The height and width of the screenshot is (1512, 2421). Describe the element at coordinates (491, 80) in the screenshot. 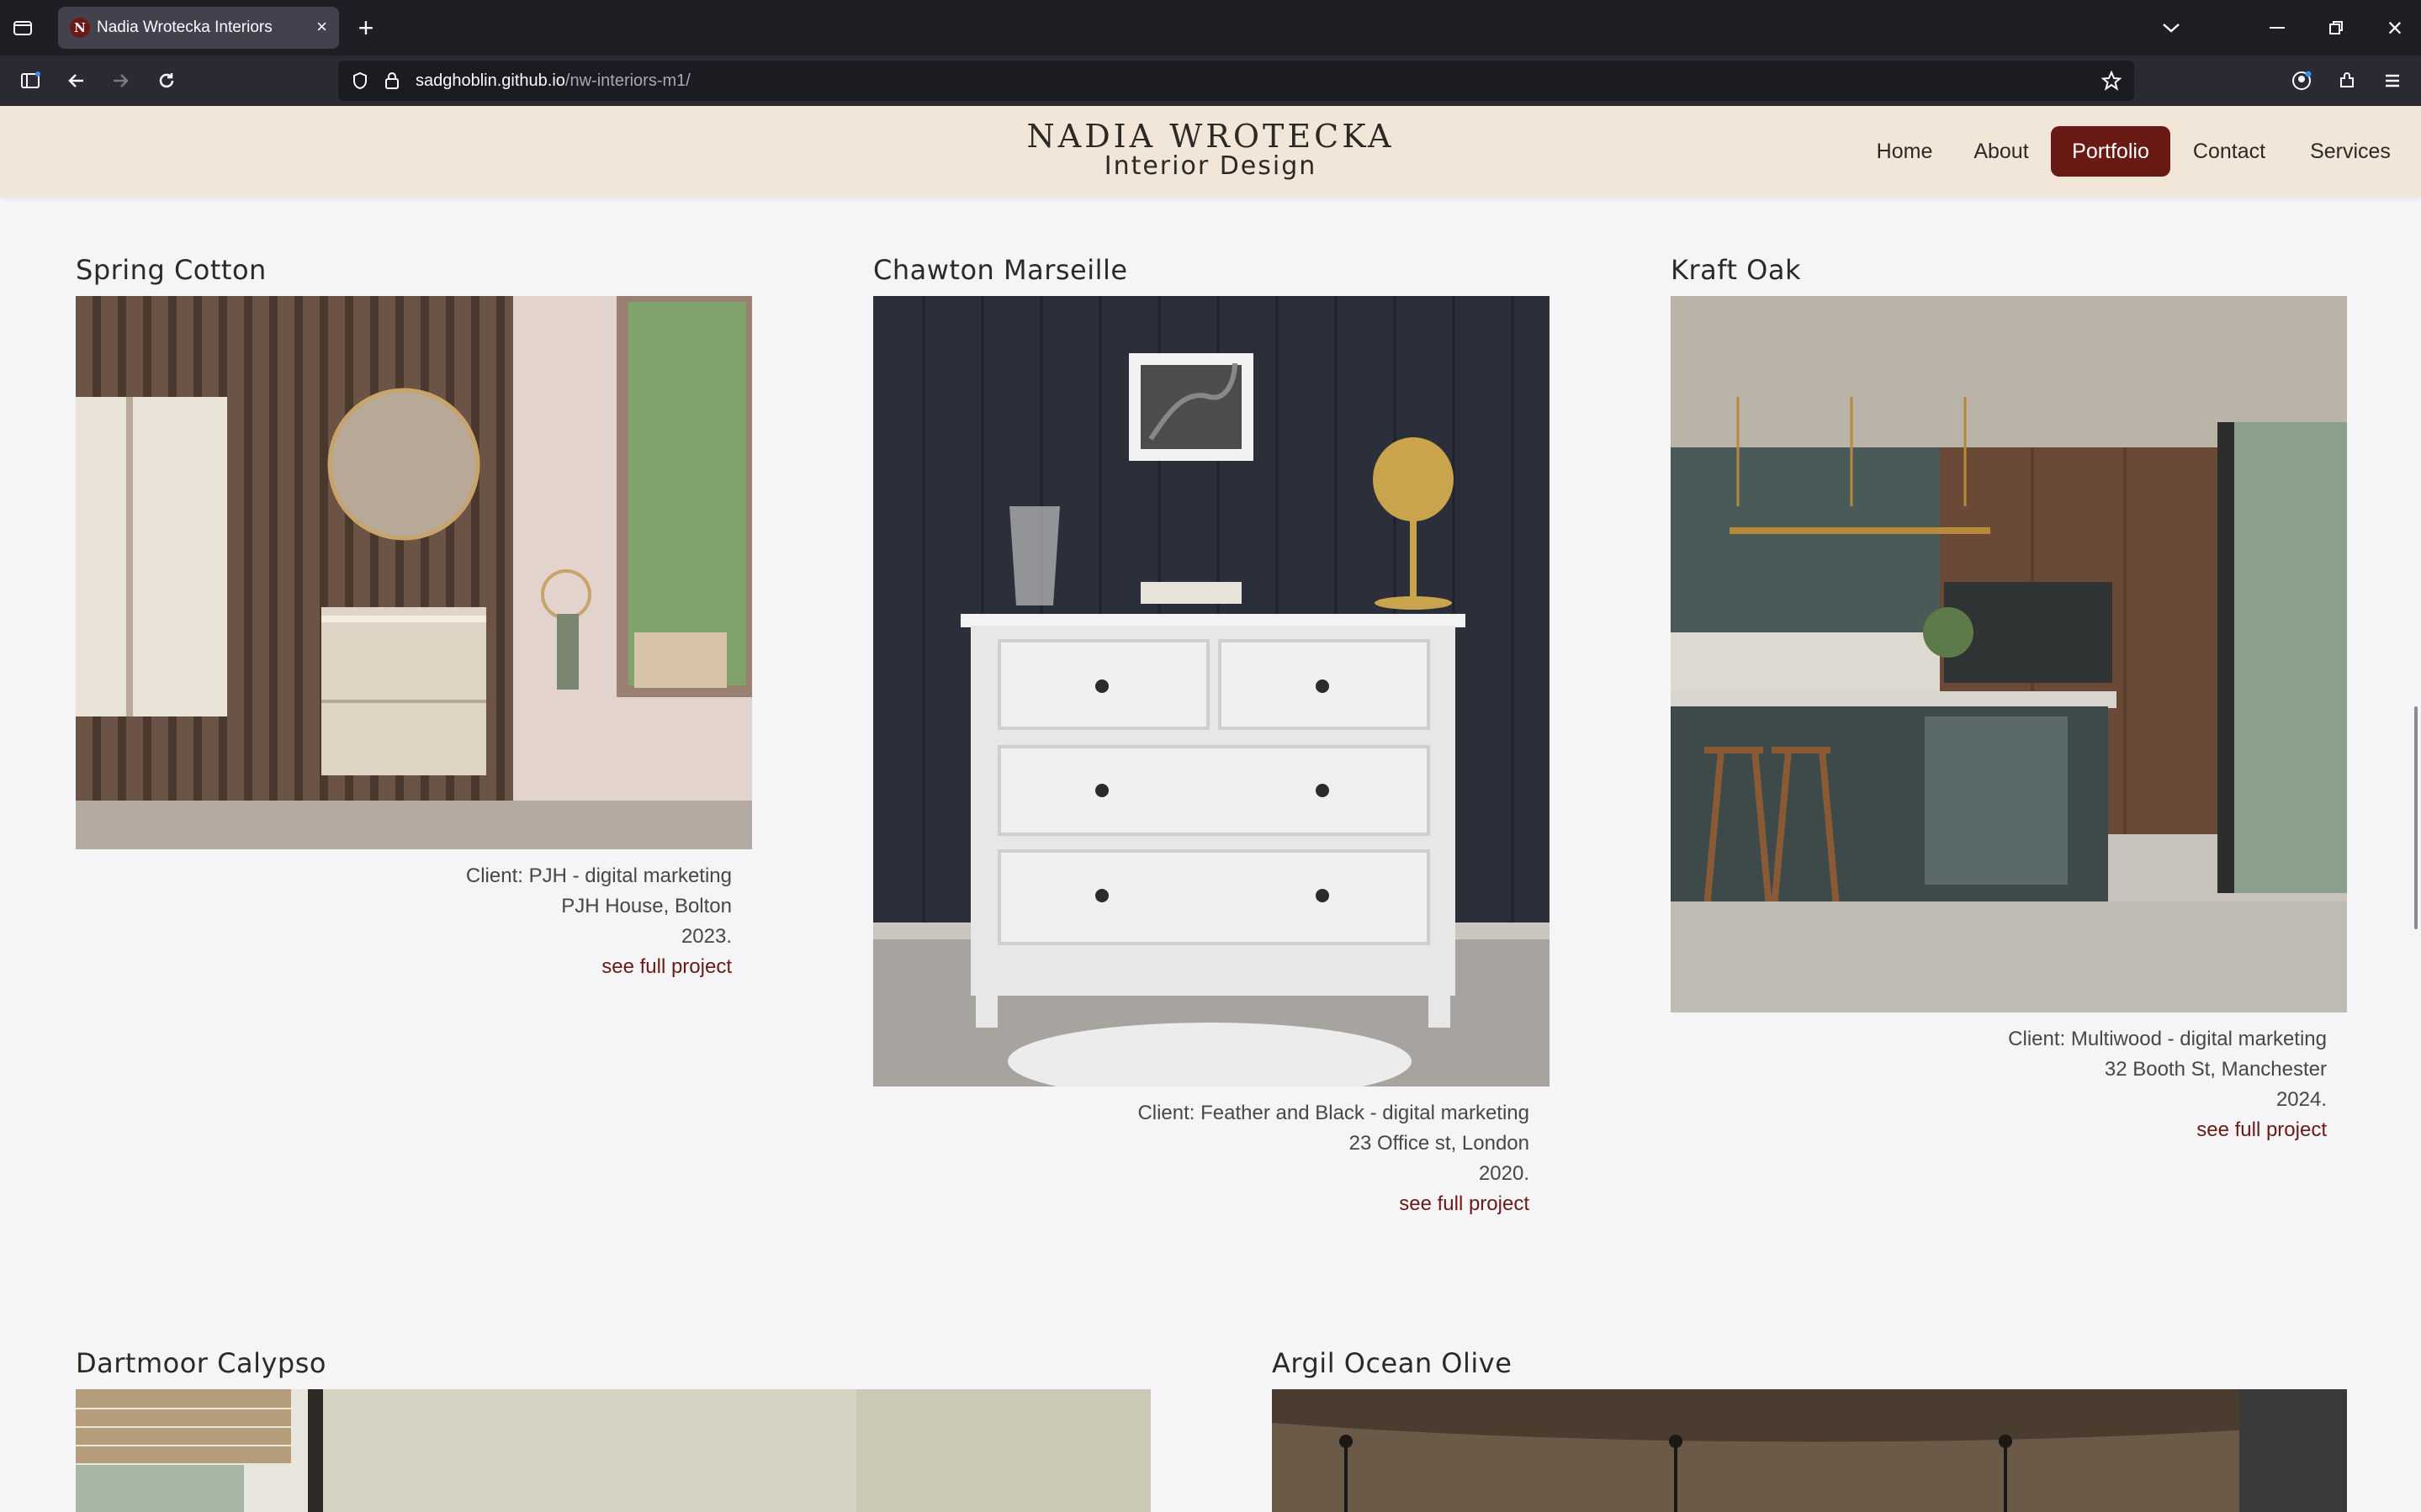

I see `url-domain: sadghoblin.github.io` at that location.